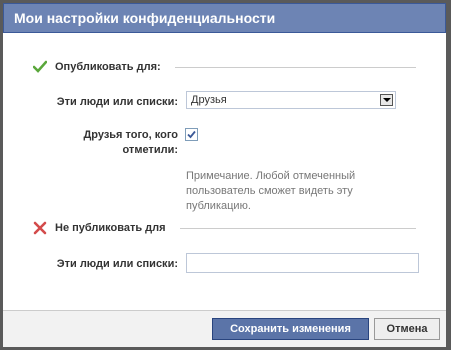  I want to click on publish-people-label: Эти люди или списки:, so click(117, 102).